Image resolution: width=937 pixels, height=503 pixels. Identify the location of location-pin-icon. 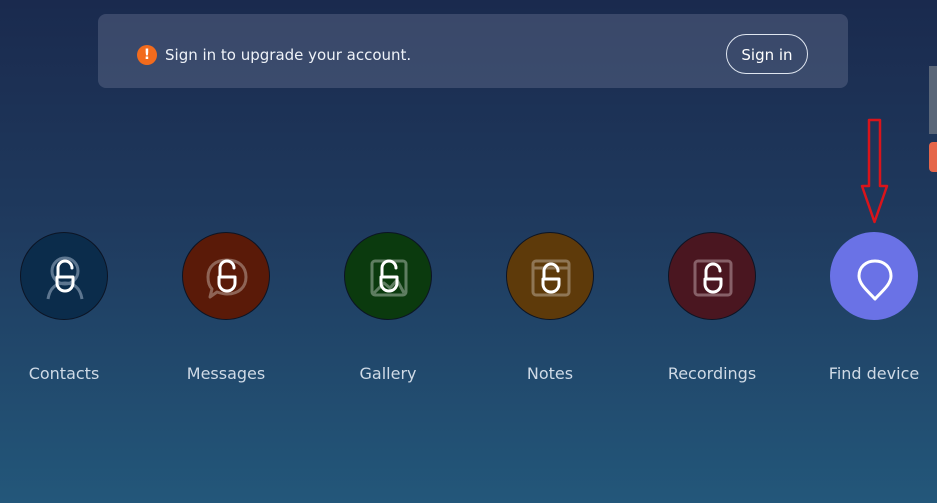
(875, 280).